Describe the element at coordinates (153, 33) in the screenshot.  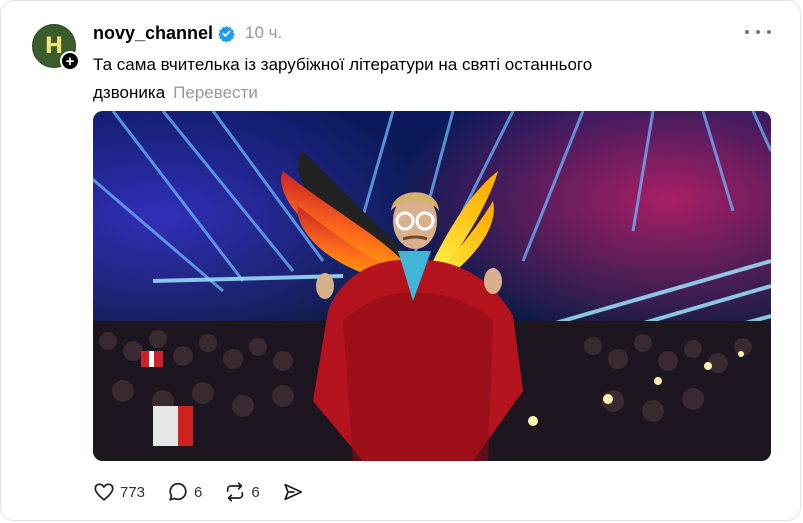
I see `username: novy_channel` at that location.